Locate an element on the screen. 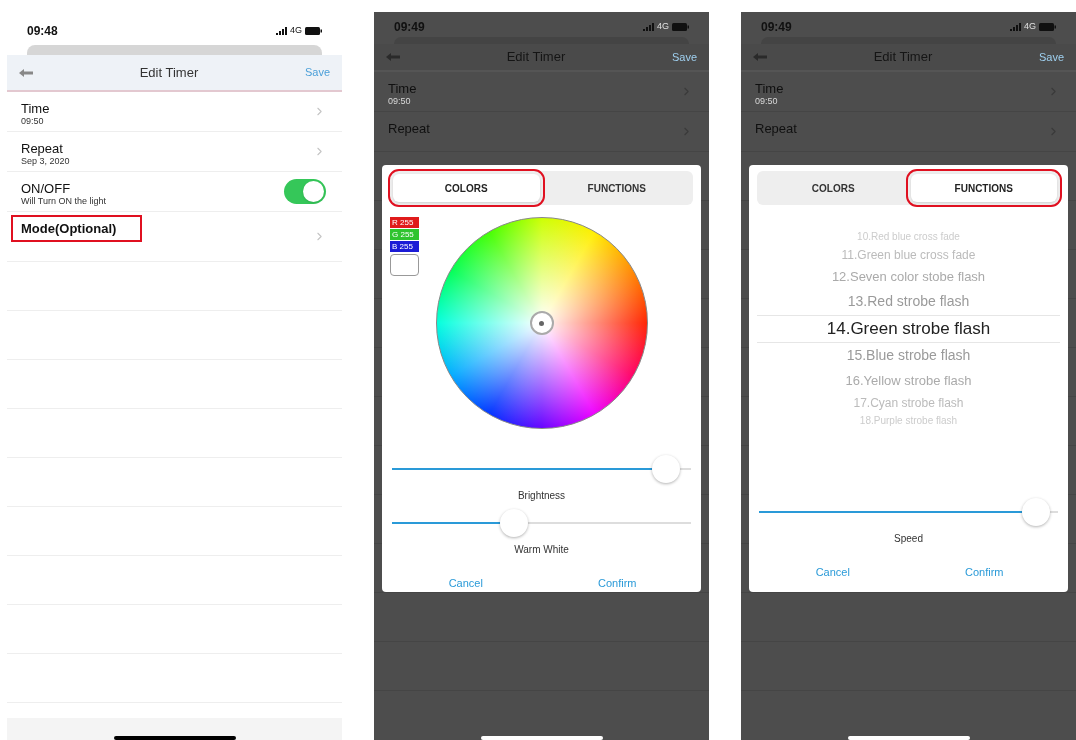 This screenshot has height=740, width=1076. row-subtitle: Will Turn ON the light is located at coordinates (64, 201).